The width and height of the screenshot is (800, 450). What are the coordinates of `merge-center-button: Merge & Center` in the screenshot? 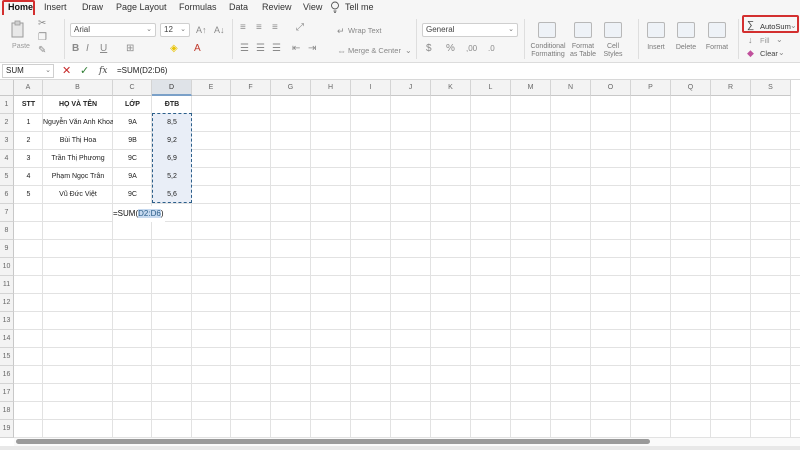 It's located at (374, 51).